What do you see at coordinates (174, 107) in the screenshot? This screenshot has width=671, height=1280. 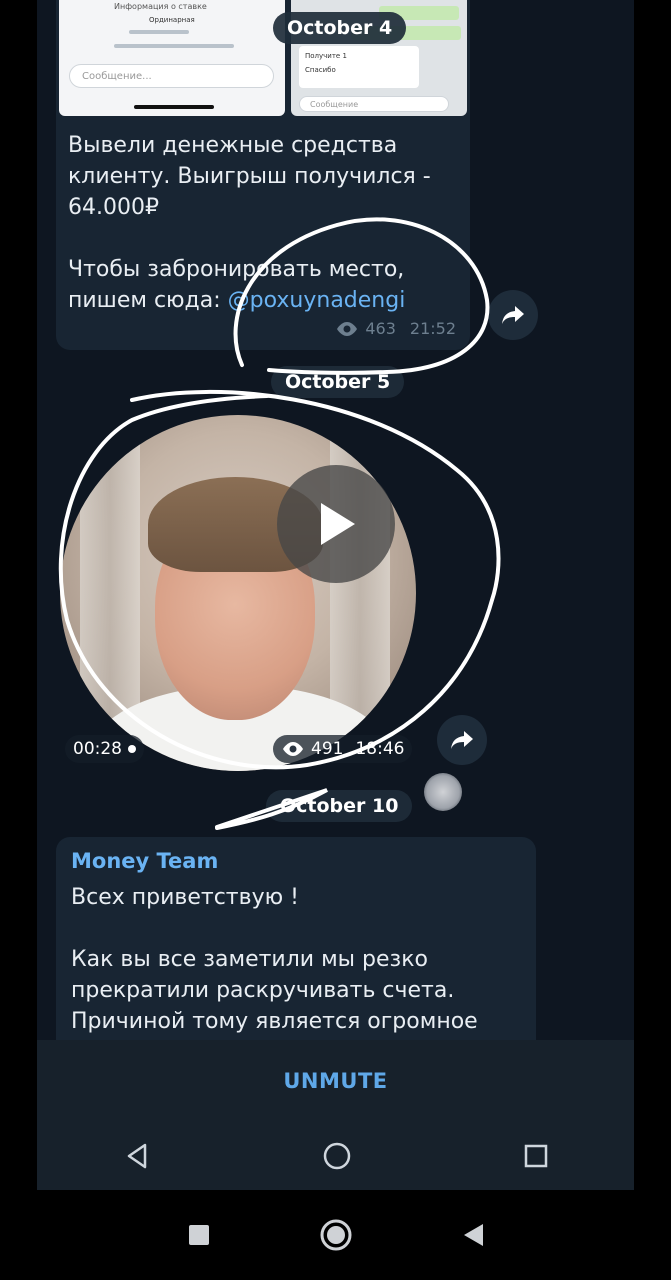 I see `thumb-homebar` at bounding box center [174, 107].